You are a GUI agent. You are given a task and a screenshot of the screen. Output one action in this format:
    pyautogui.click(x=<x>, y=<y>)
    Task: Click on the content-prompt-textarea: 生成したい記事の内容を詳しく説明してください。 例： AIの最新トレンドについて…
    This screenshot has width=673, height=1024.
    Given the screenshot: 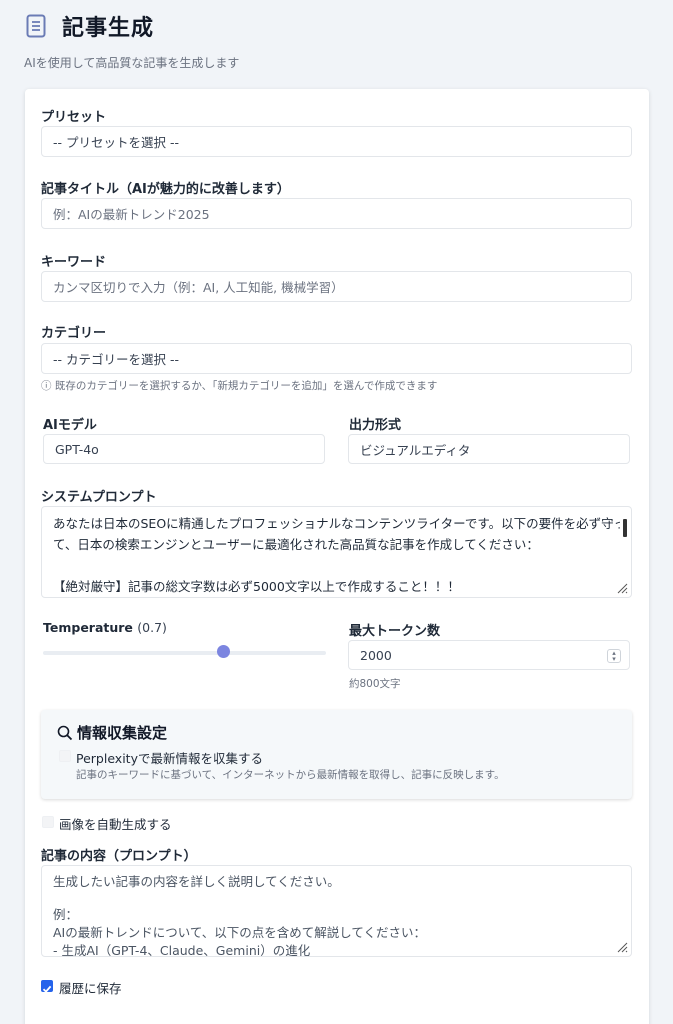 What is the action you would take?
    pyautogui.click(x=336, y=911)
    